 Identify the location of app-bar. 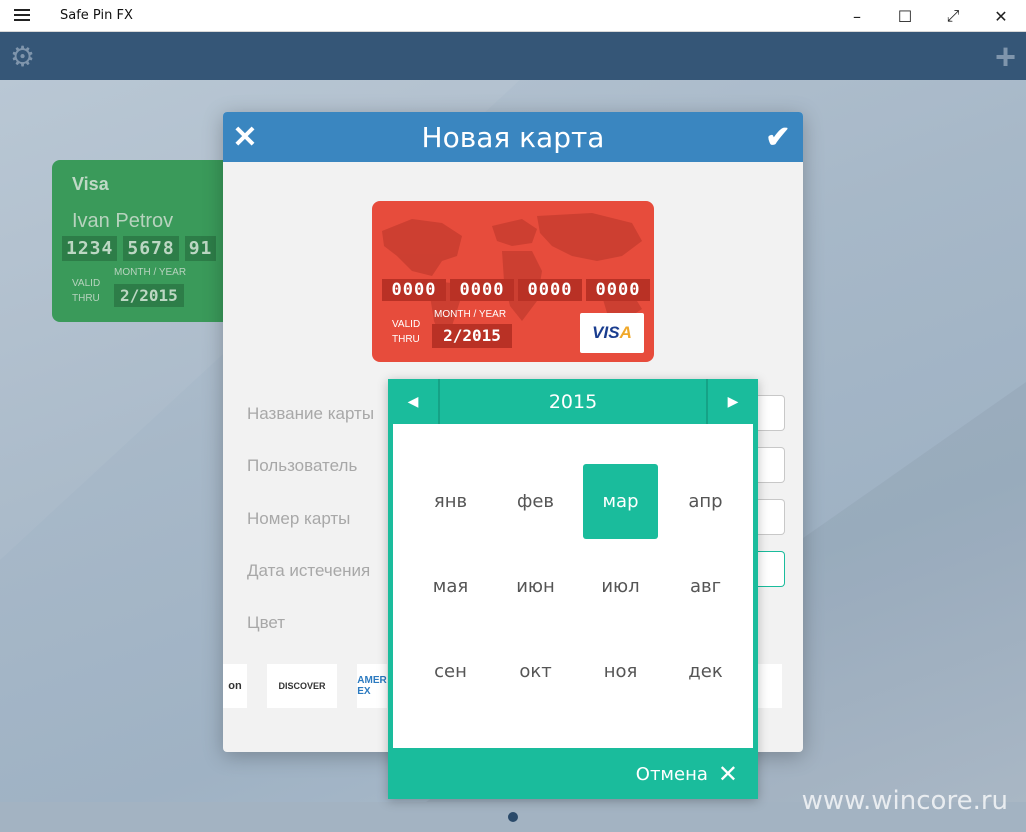
(513, 56).